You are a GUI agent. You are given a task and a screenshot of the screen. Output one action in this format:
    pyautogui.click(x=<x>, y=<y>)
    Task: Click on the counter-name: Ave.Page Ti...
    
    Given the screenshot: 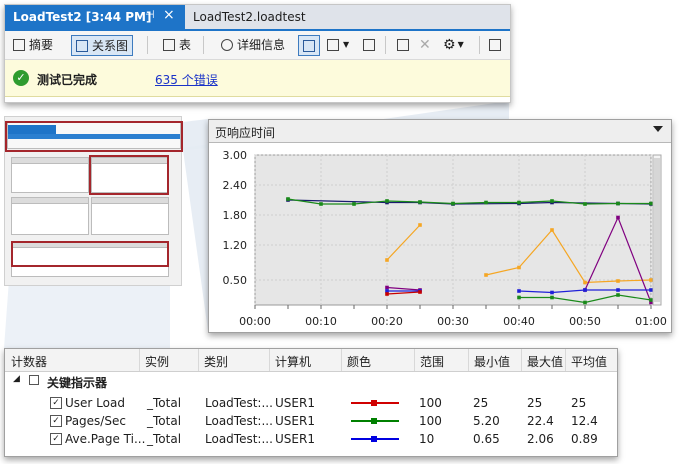 What is the action you would take?
    pyautogui.click(x=105, y=439)
    